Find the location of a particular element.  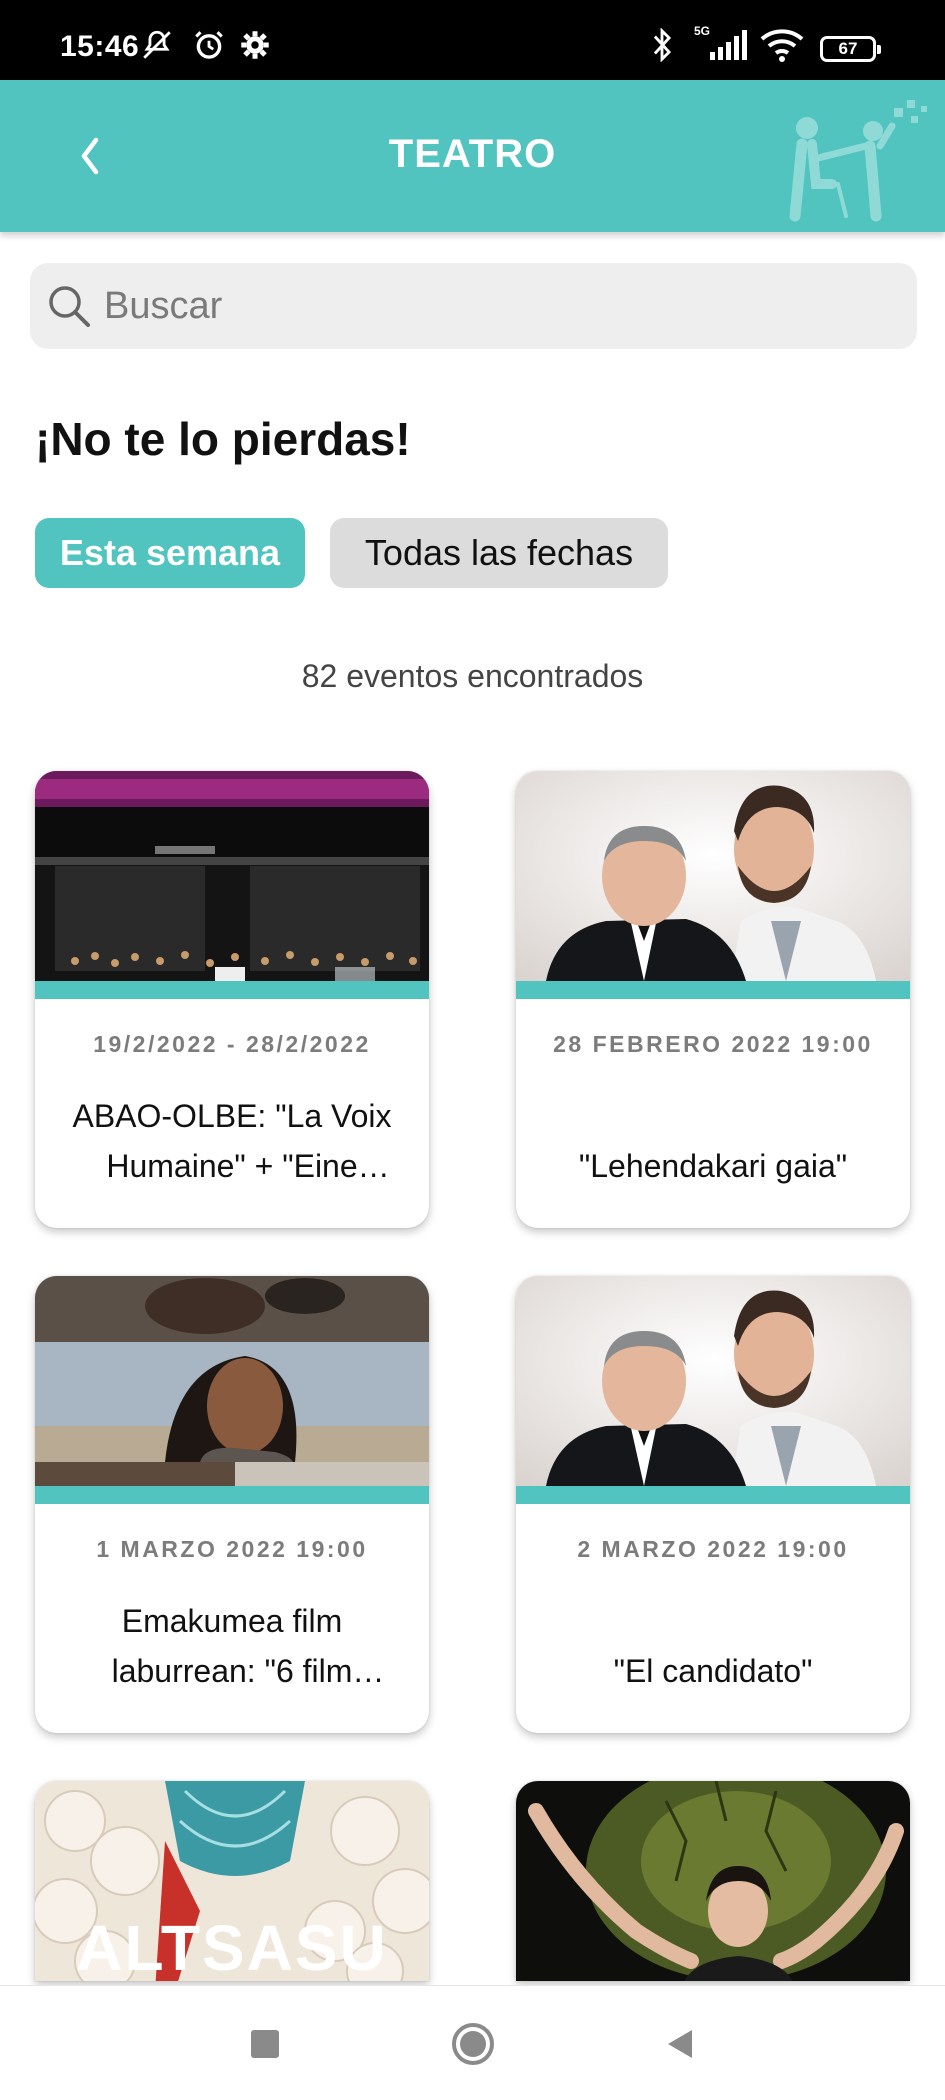

event-title: "El candidato" is located at coordinates (713, 1646).